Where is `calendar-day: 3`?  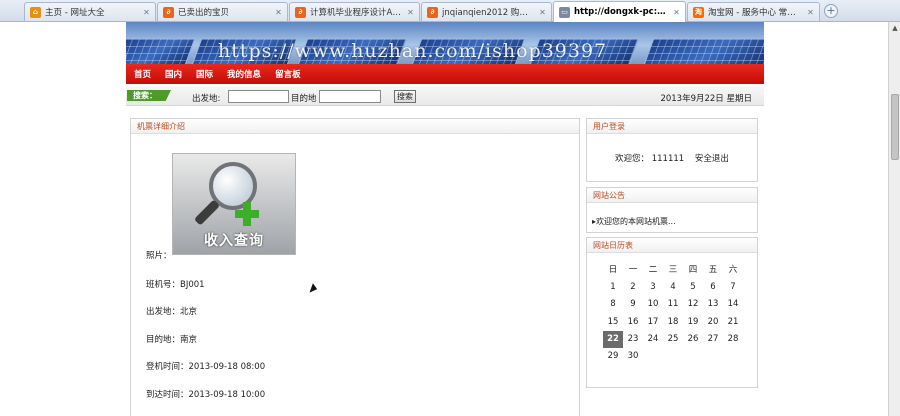 calendar-day: 3 is located at coordinates (653, 287).